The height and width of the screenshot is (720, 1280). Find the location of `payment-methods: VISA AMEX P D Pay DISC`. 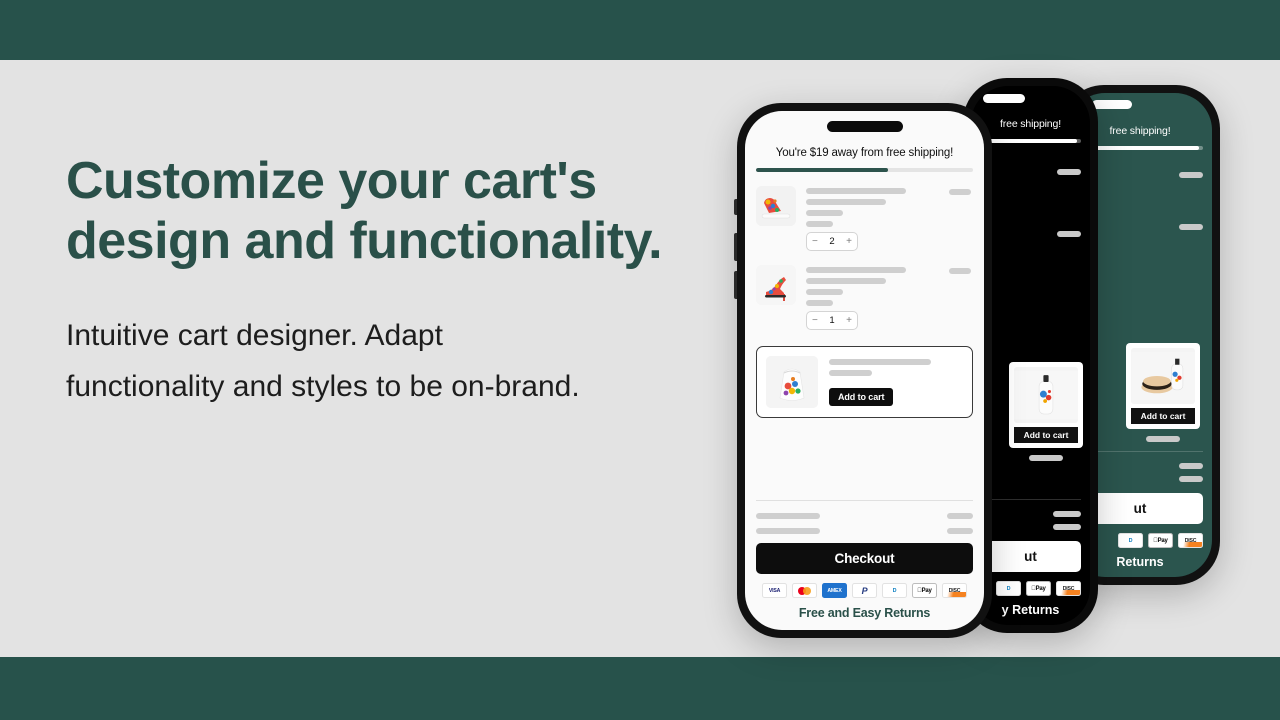

payment-methods: VISA AMEX P D Pay DISC is located at coordinates (864, 590).